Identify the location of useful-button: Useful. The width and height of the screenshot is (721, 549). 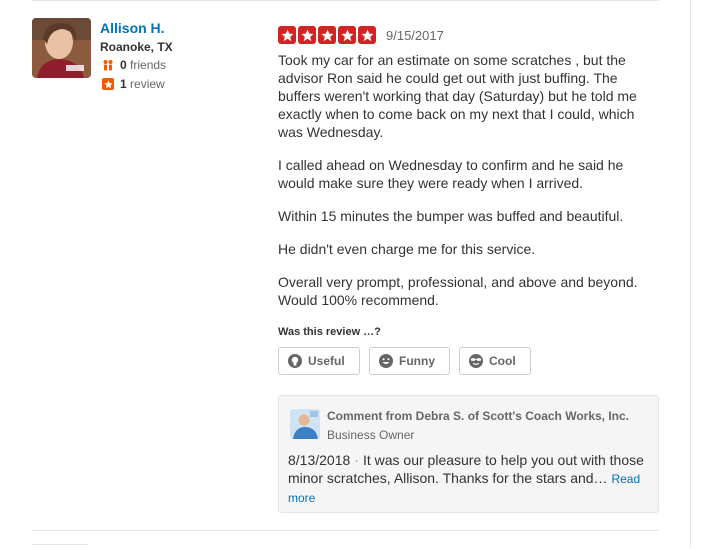
(319, 361).